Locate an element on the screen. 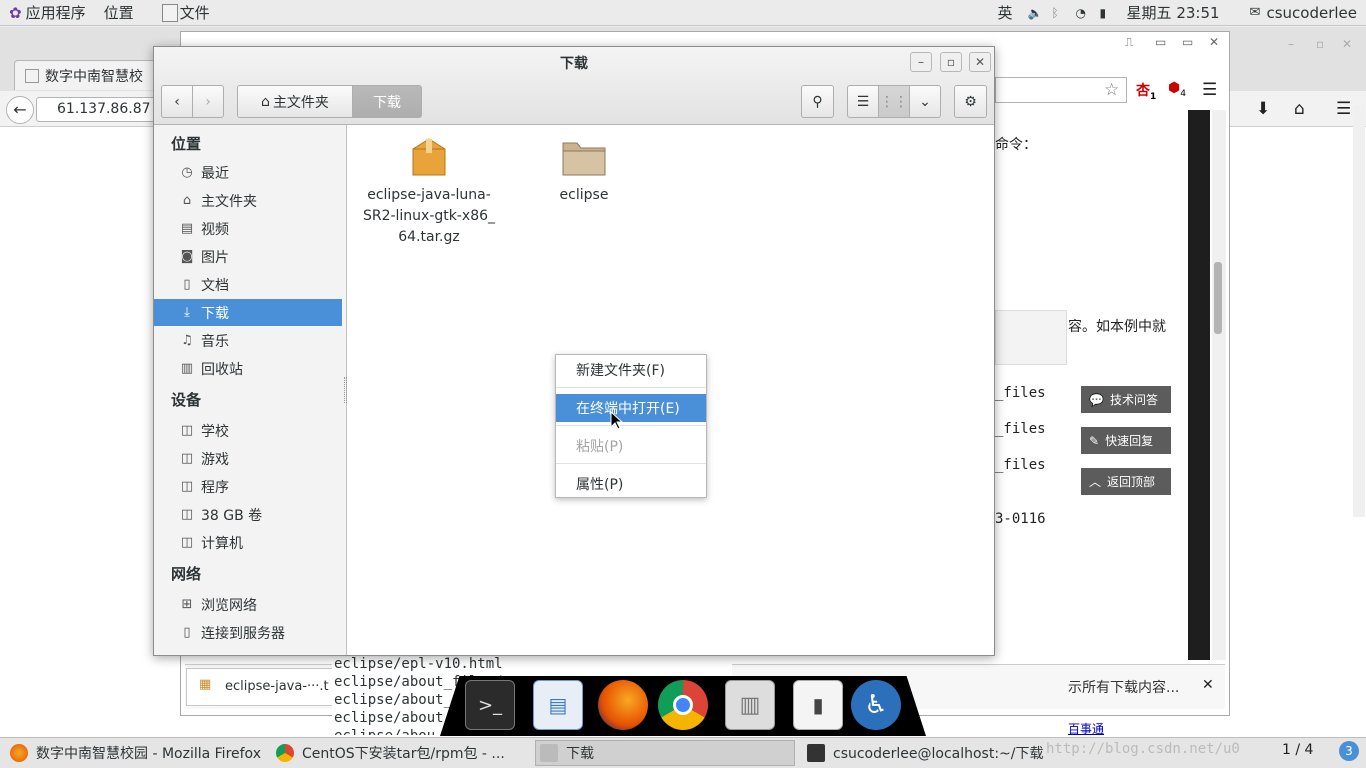 This screenshot has height=768, width=1366. path-home-button: ⌂ 主文件夹 is located at coordinates (295, 101).